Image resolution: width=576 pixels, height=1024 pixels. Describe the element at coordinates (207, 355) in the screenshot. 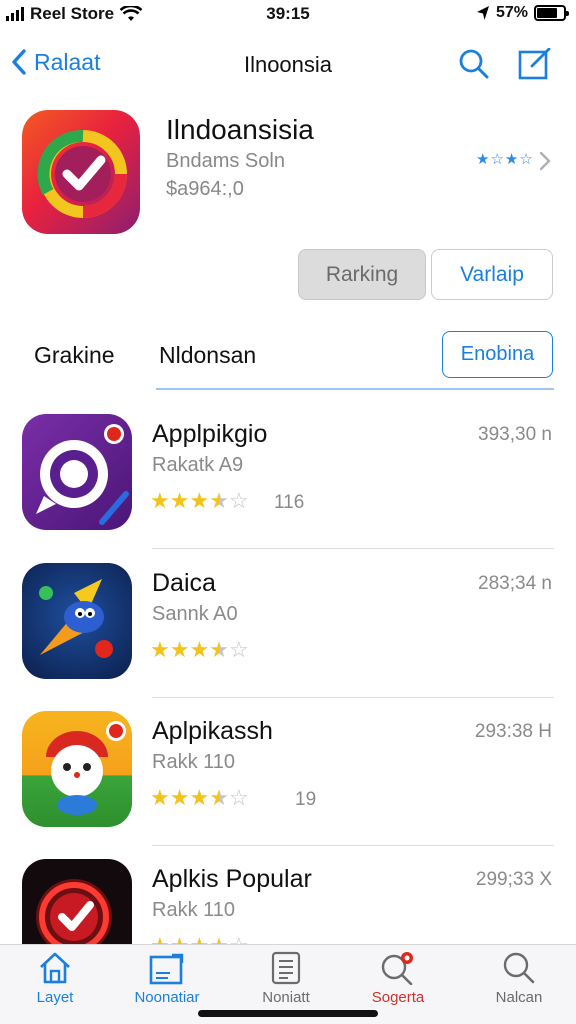

I see `segment-middle: Nldonsan` at that location.